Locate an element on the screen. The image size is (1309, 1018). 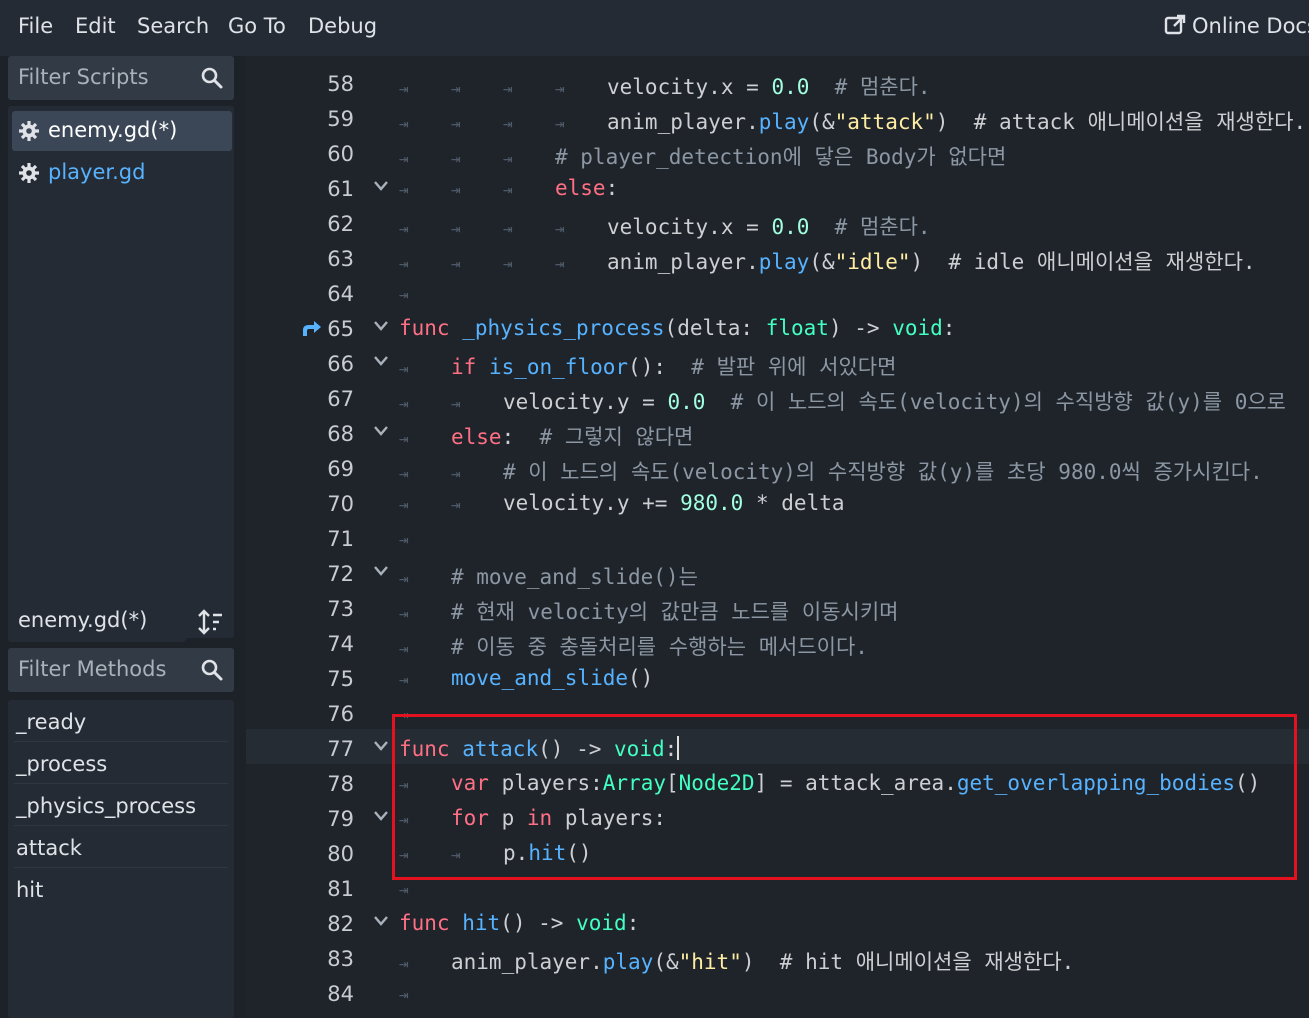
method-item: hit is located at coordinates (121, 890).